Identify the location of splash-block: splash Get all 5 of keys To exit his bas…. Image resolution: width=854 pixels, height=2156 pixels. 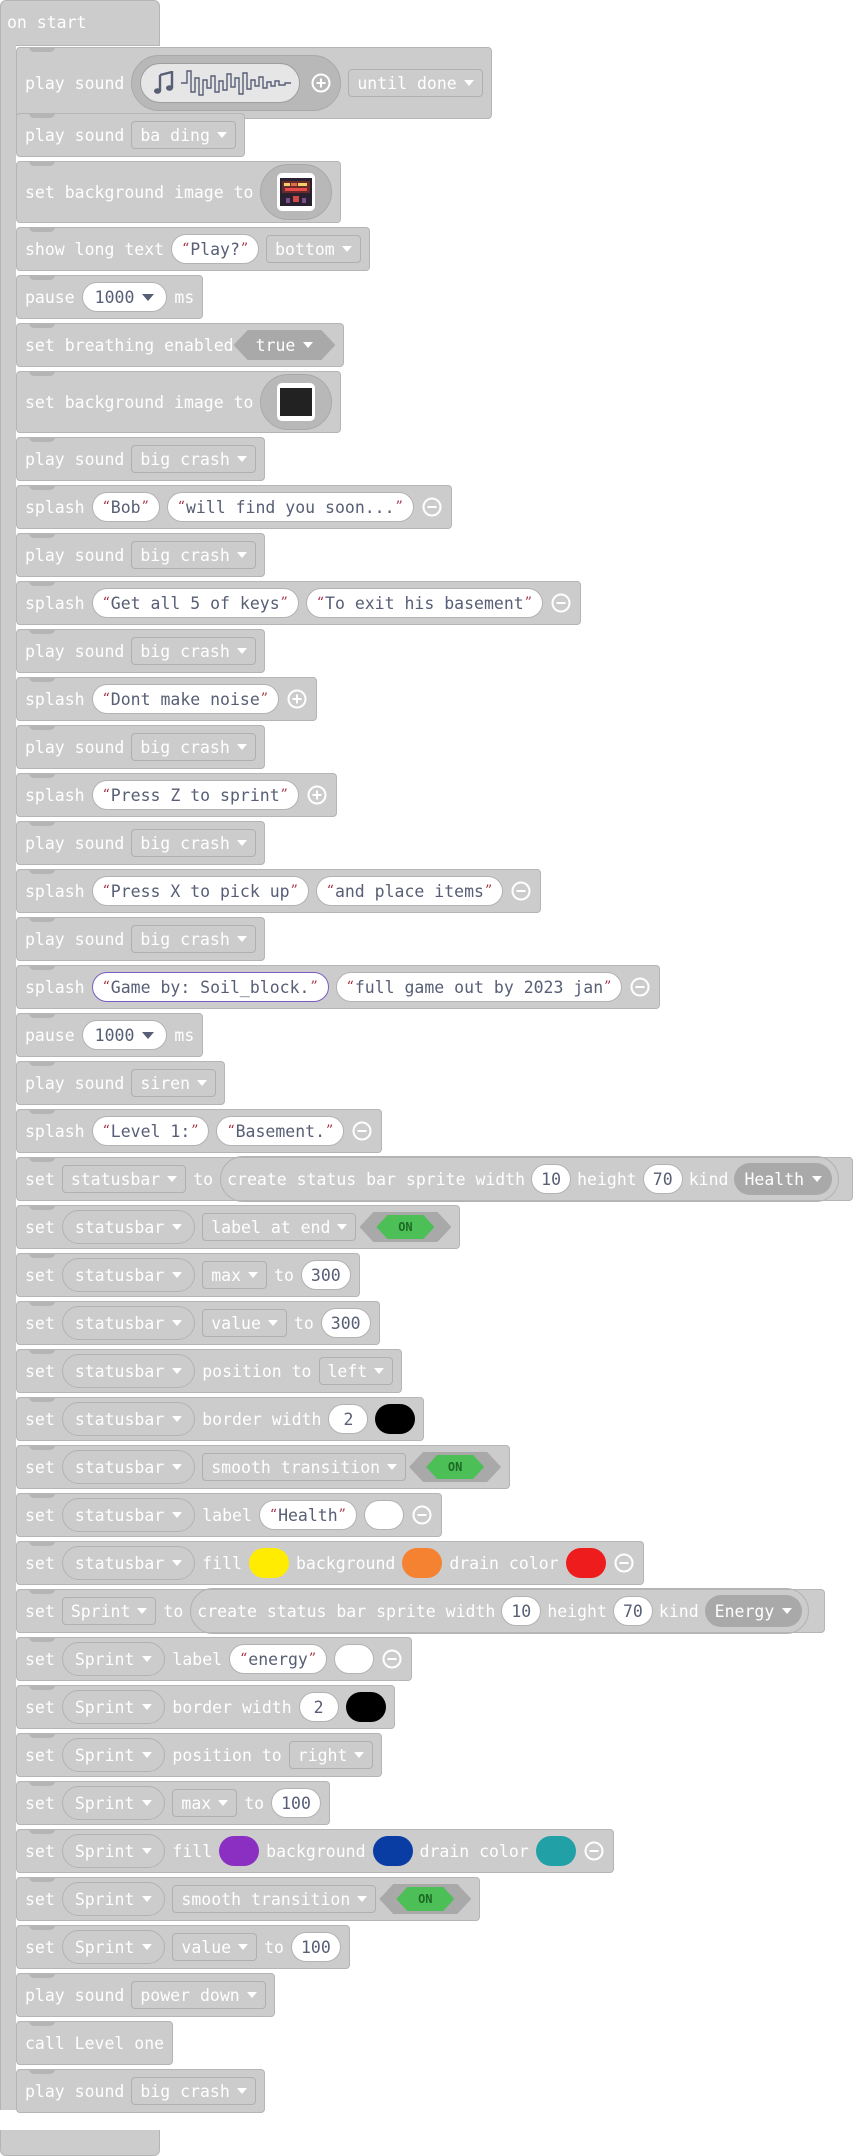
(298, 603).